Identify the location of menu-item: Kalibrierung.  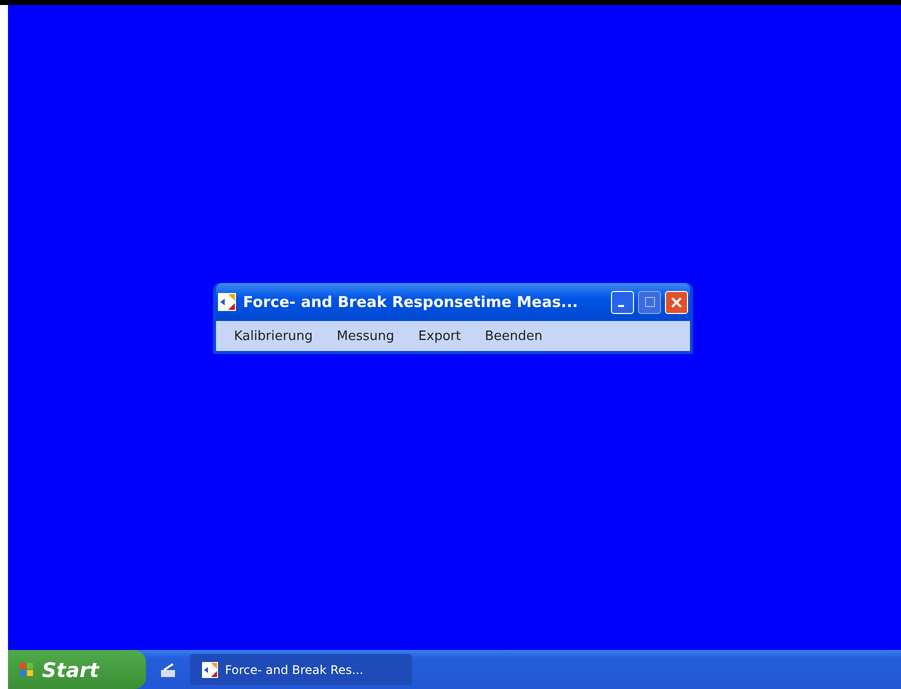
(273, 336).